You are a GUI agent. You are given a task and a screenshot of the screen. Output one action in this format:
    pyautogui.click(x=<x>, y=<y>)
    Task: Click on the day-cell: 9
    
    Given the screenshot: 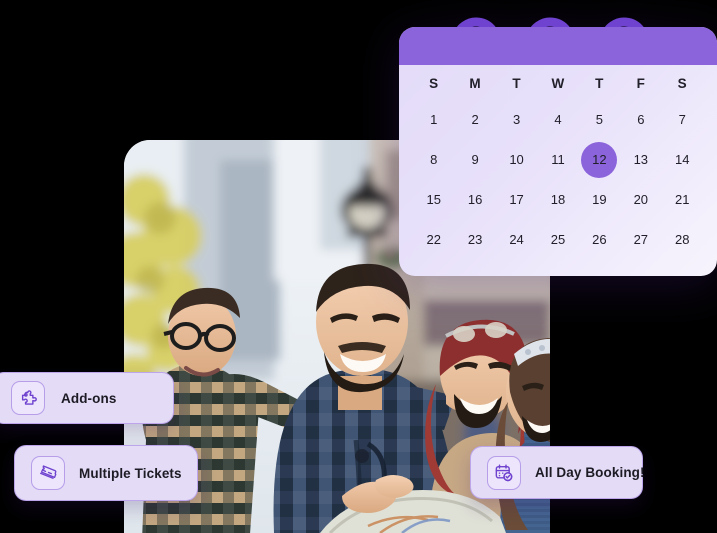 What is the action you would take?
    pyautogui.click(x=474, y=160)
    